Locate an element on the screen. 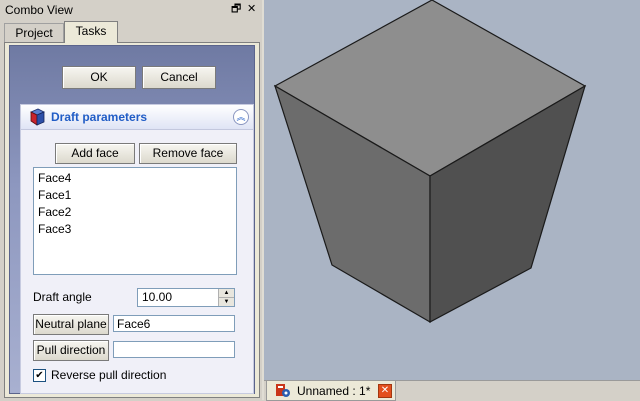 This screenshot has height=401, width=640. ok-button: OK is located at coordinates (99, 77).